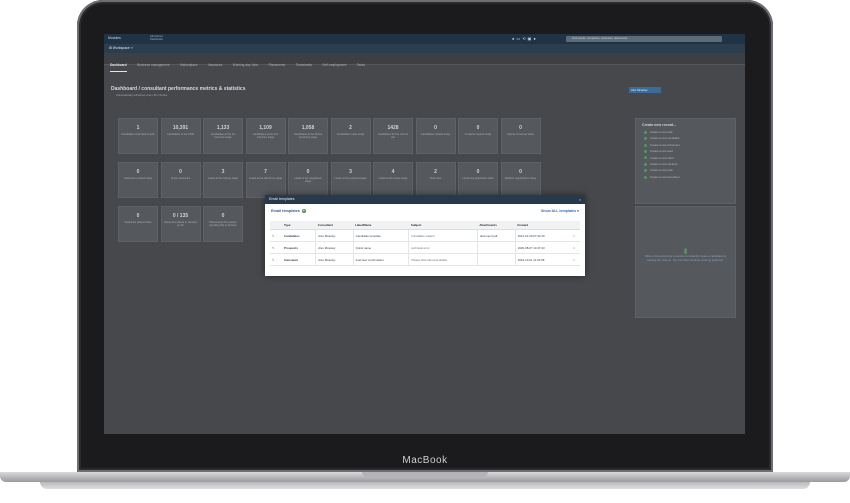 The width and height of the screenshot is (850, 503). I want to click on stat-card: 0 Active vacancies, so click(180, 180).